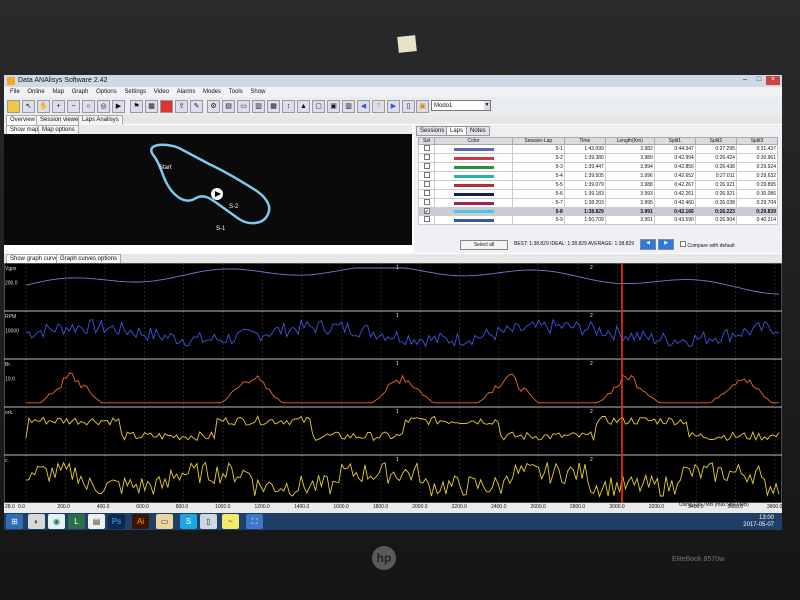 The width and height of the screenshot is (800, 600). Describe the element at coordinates (258, 106) in the screenshot. I see `layout-icon: ▥` at that location.